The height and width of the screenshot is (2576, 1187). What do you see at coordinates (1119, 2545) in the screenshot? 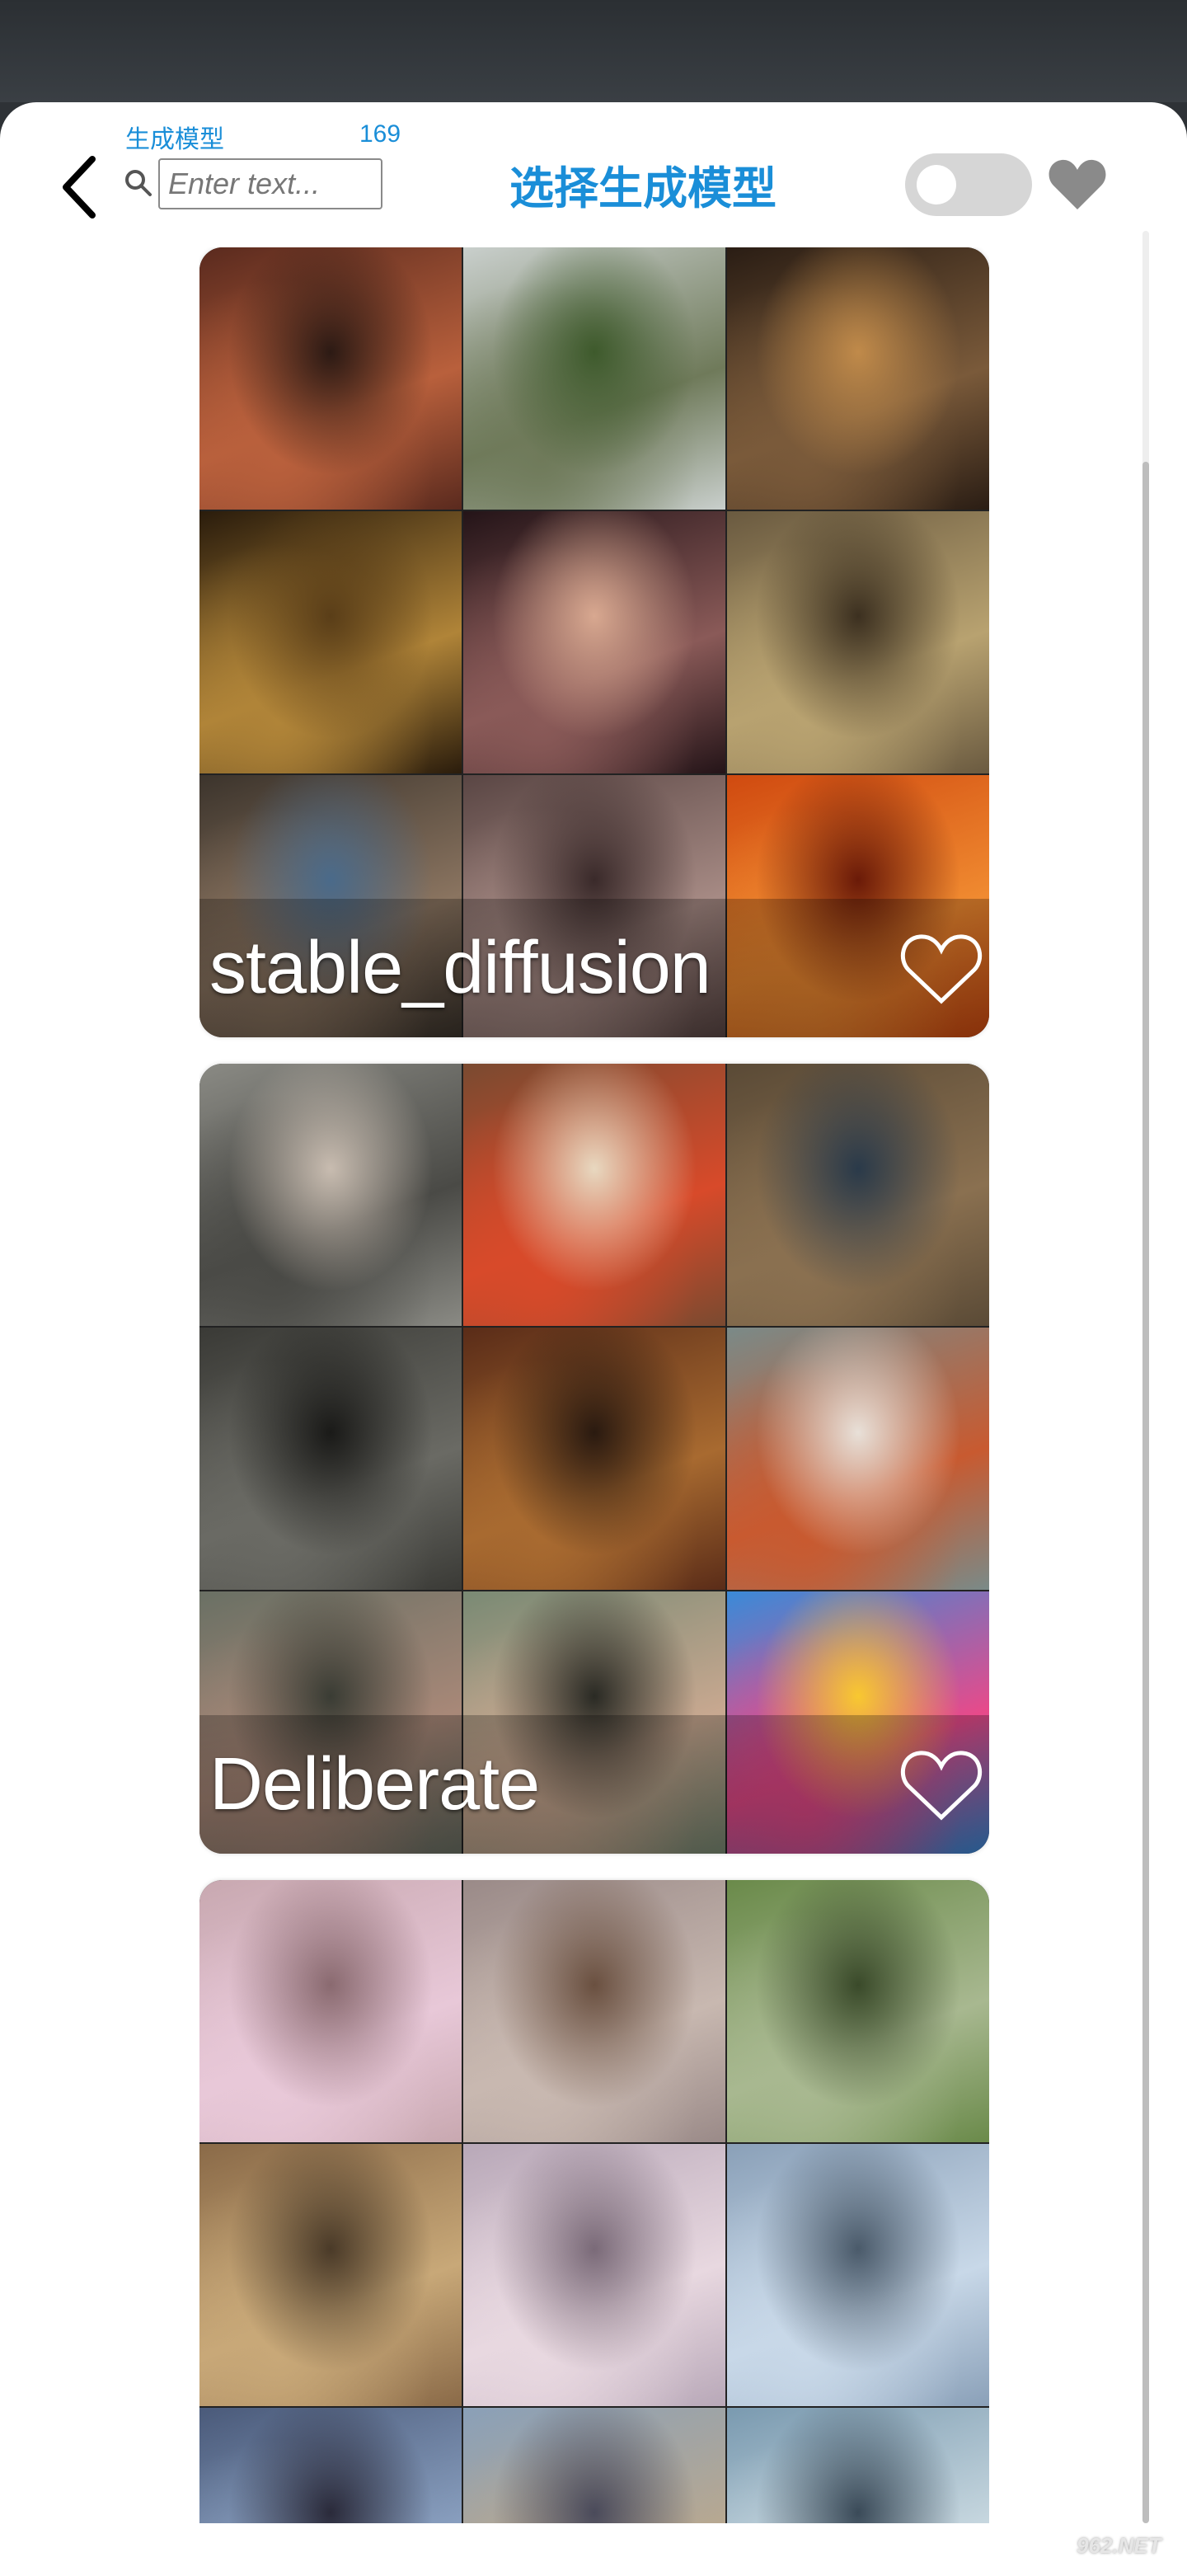
I see `watermark-logo: 962.NET` at bounding box center [1119, 2545].